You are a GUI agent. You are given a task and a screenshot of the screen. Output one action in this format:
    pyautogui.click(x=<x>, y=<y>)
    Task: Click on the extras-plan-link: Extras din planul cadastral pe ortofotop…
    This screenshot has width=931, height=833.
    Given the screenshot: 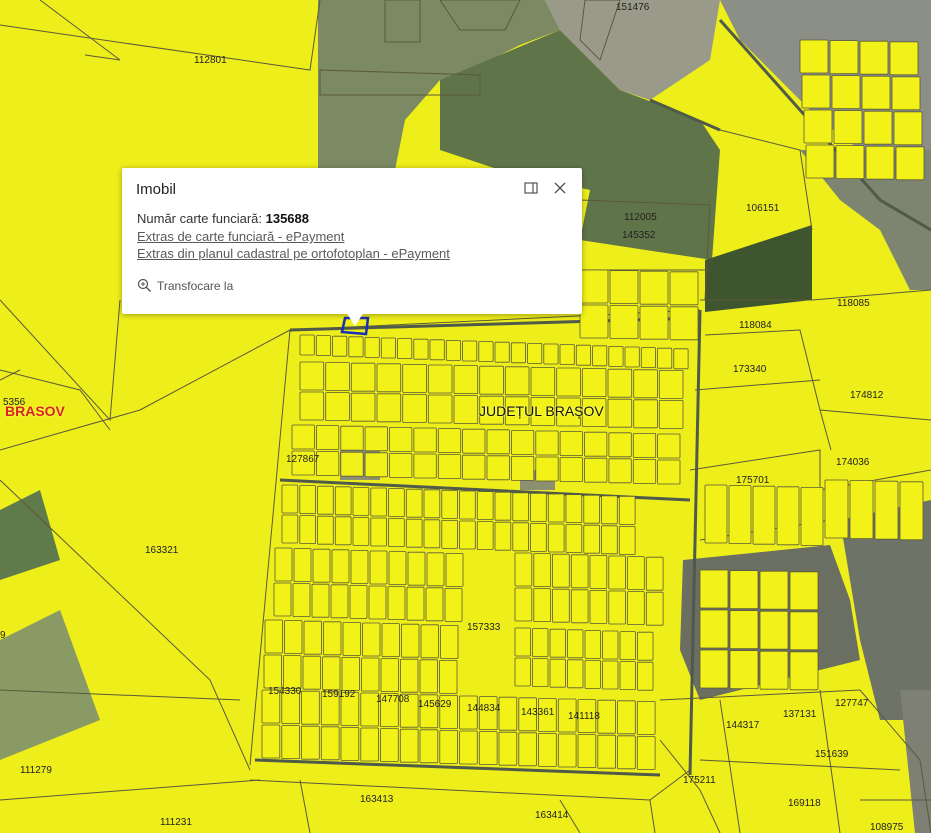 What is the action you would take?
    pyautogui.click(x=293, y=253)
    